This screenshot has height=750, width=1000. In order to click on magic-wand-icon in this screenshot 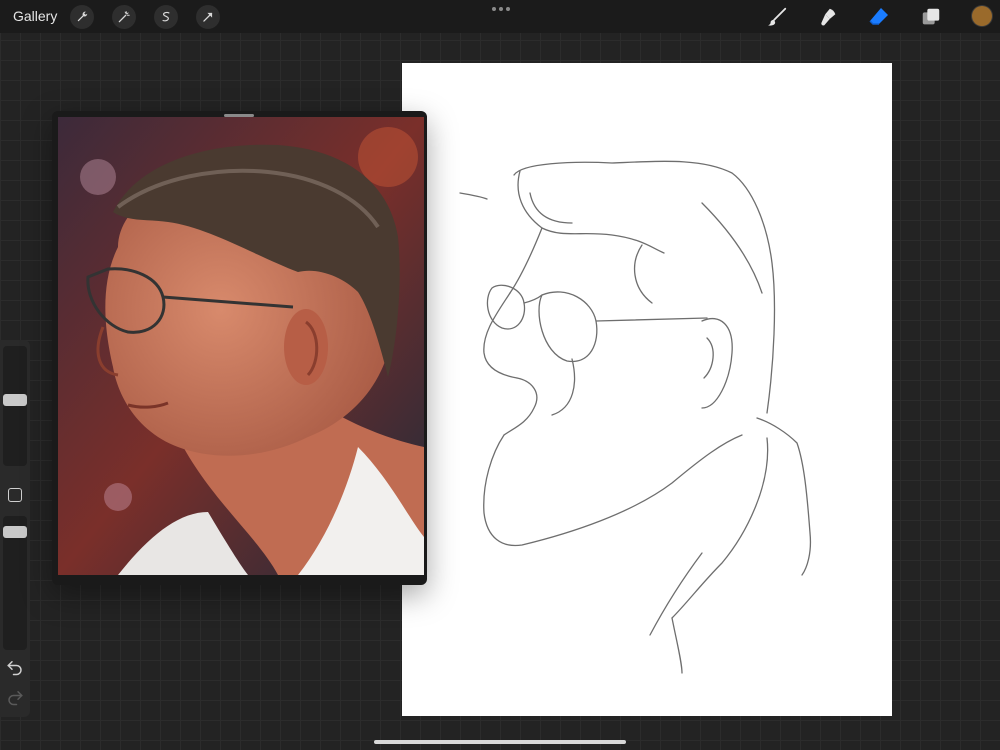, I will do `click(124, 17)`.